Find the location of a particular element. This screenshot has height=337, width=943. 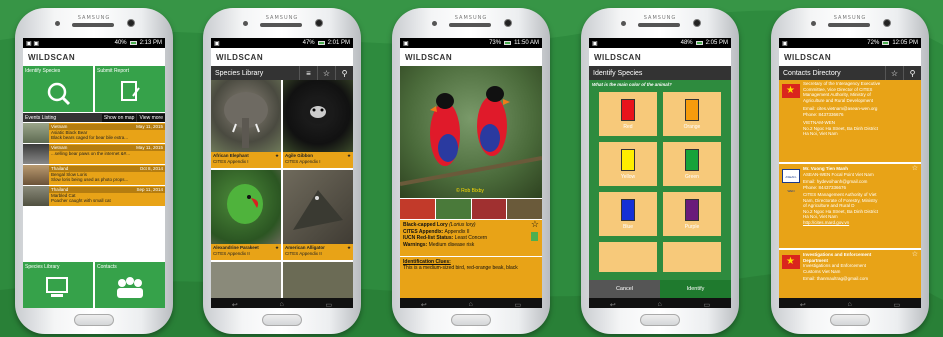

color-option-orange: Orange is located at coordinates (692, 114).